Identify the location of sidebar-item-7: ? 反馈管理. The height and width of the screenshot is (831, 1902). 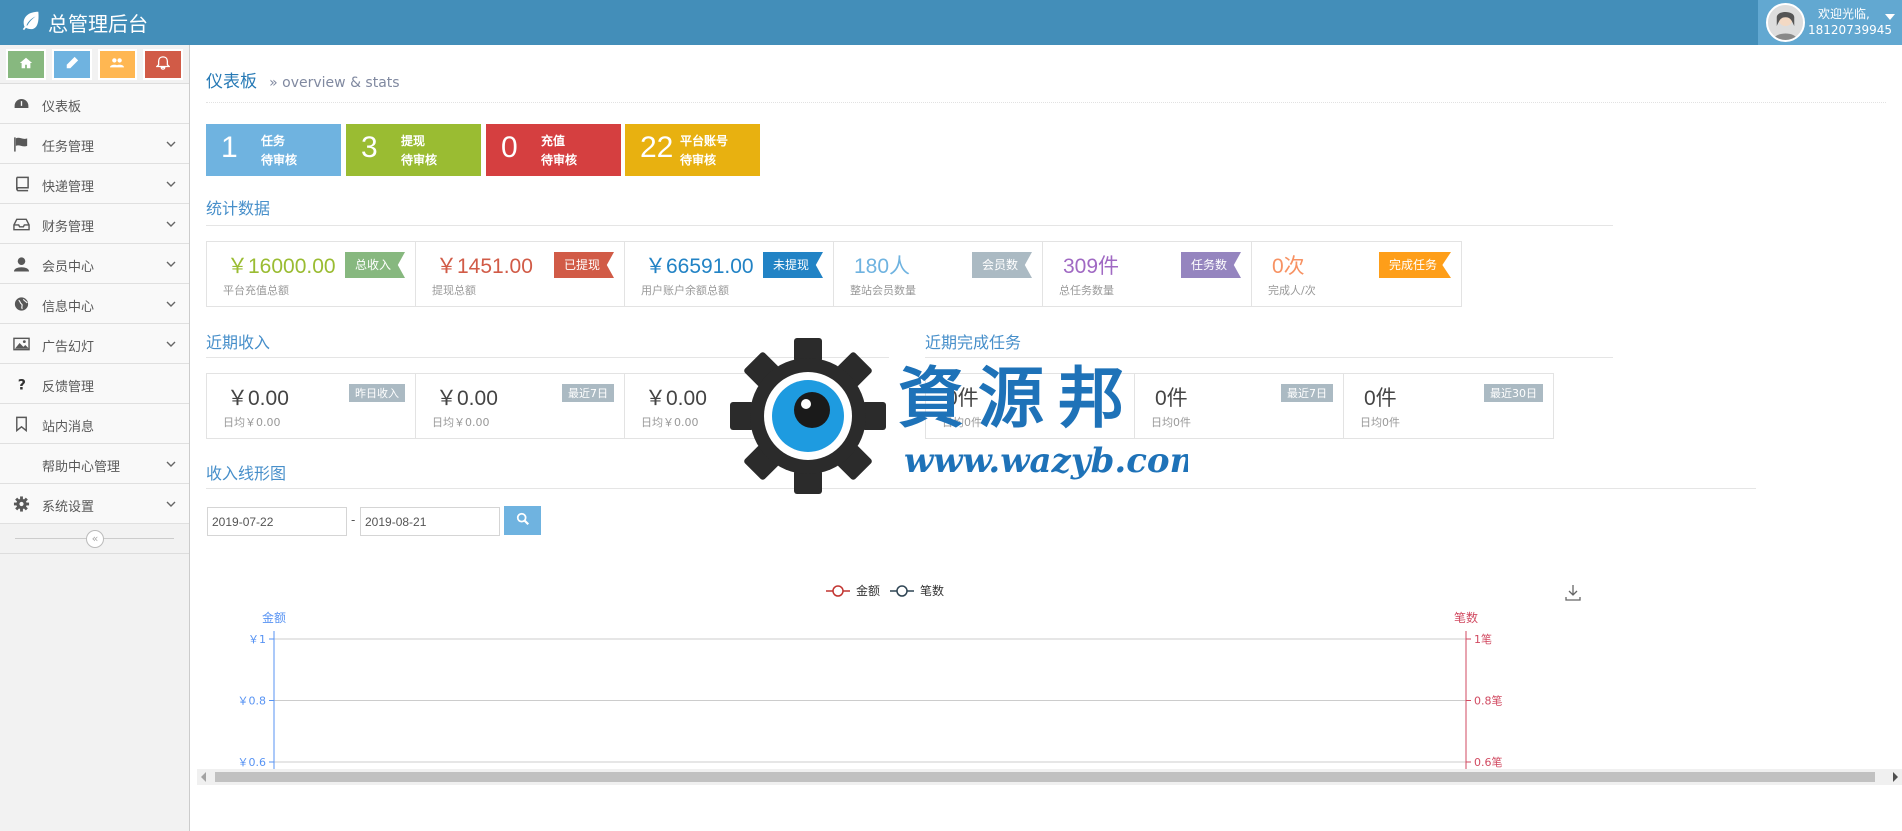
(94, 384).